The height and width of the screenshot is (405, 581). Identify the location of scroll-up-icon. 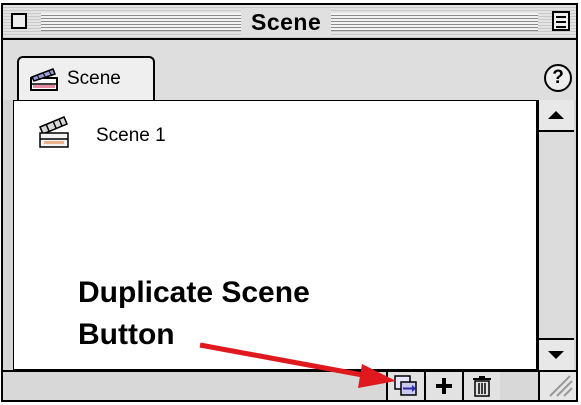
(556, 115).